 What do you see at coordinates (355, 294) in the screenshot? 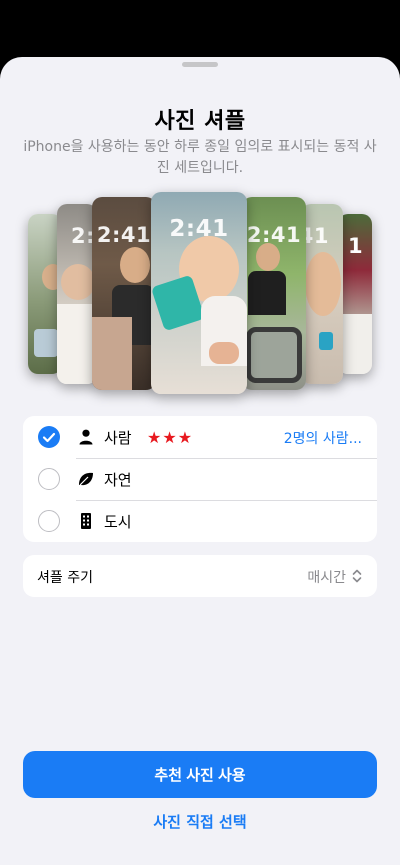
I see `preview-card: 1` at bounding box center [355, 294].